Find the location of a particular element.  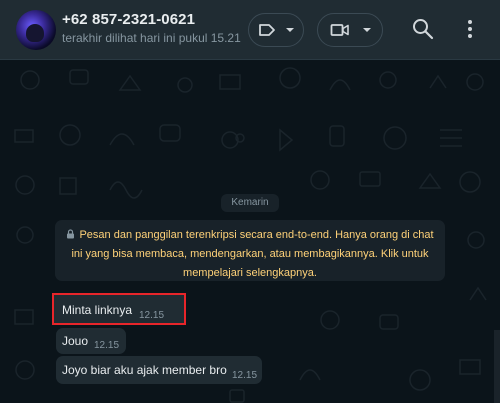

more-options-icon is located at coordinates (470, 29).